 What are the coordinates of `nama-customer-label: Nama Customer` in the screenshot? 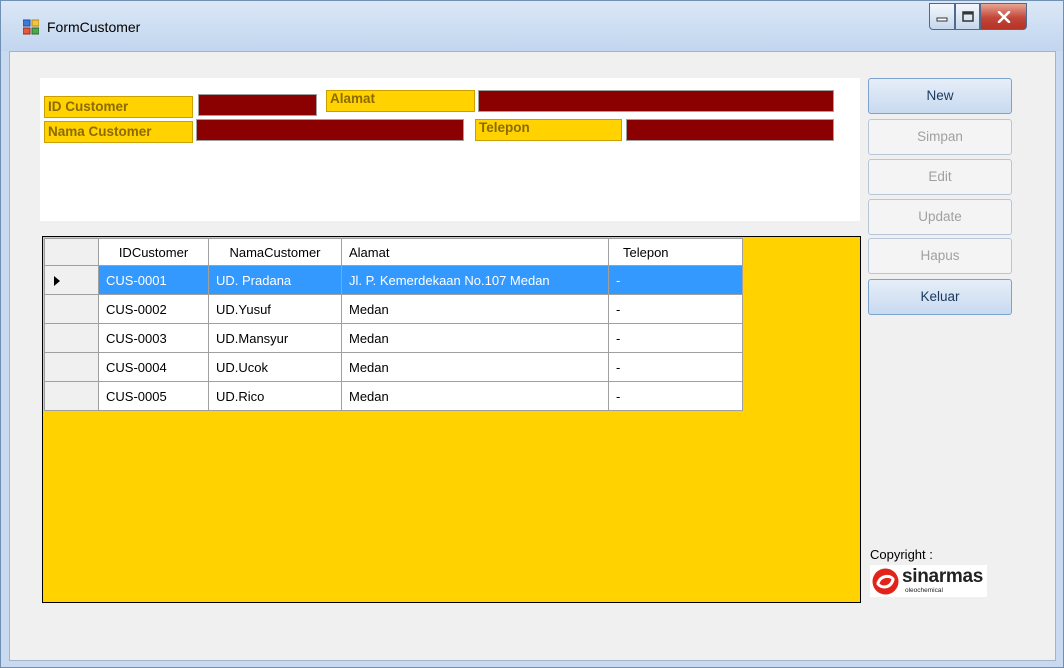 It's located at (118, 132).